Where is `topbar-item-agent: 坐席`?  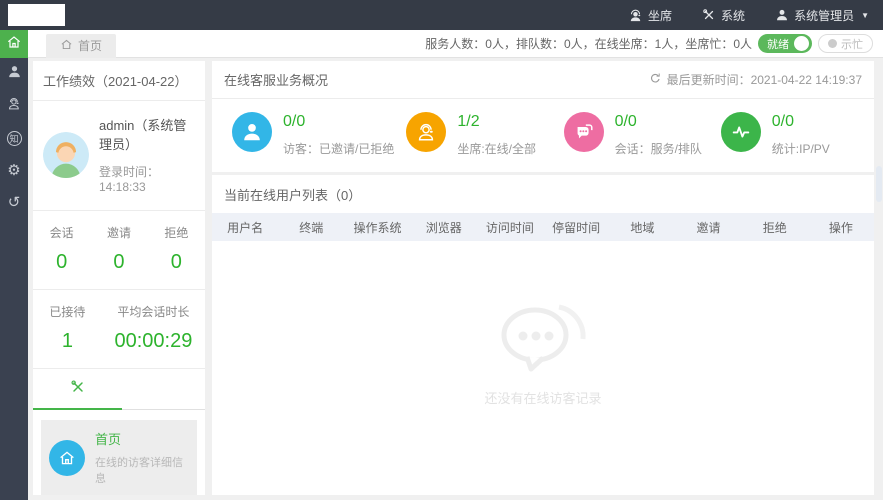
topbar-item-agent: 坐席 is located at coordinates (650, 15).